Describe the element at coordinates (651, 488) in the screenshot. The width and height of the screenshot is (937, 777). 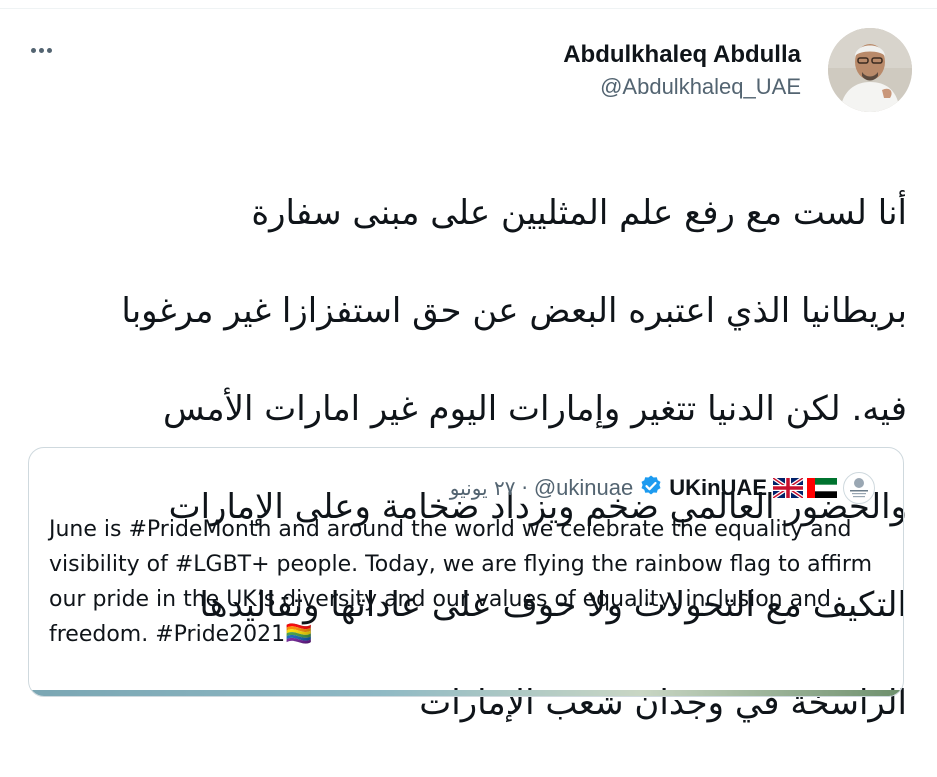
I see `verified-badge-icon` at that location.